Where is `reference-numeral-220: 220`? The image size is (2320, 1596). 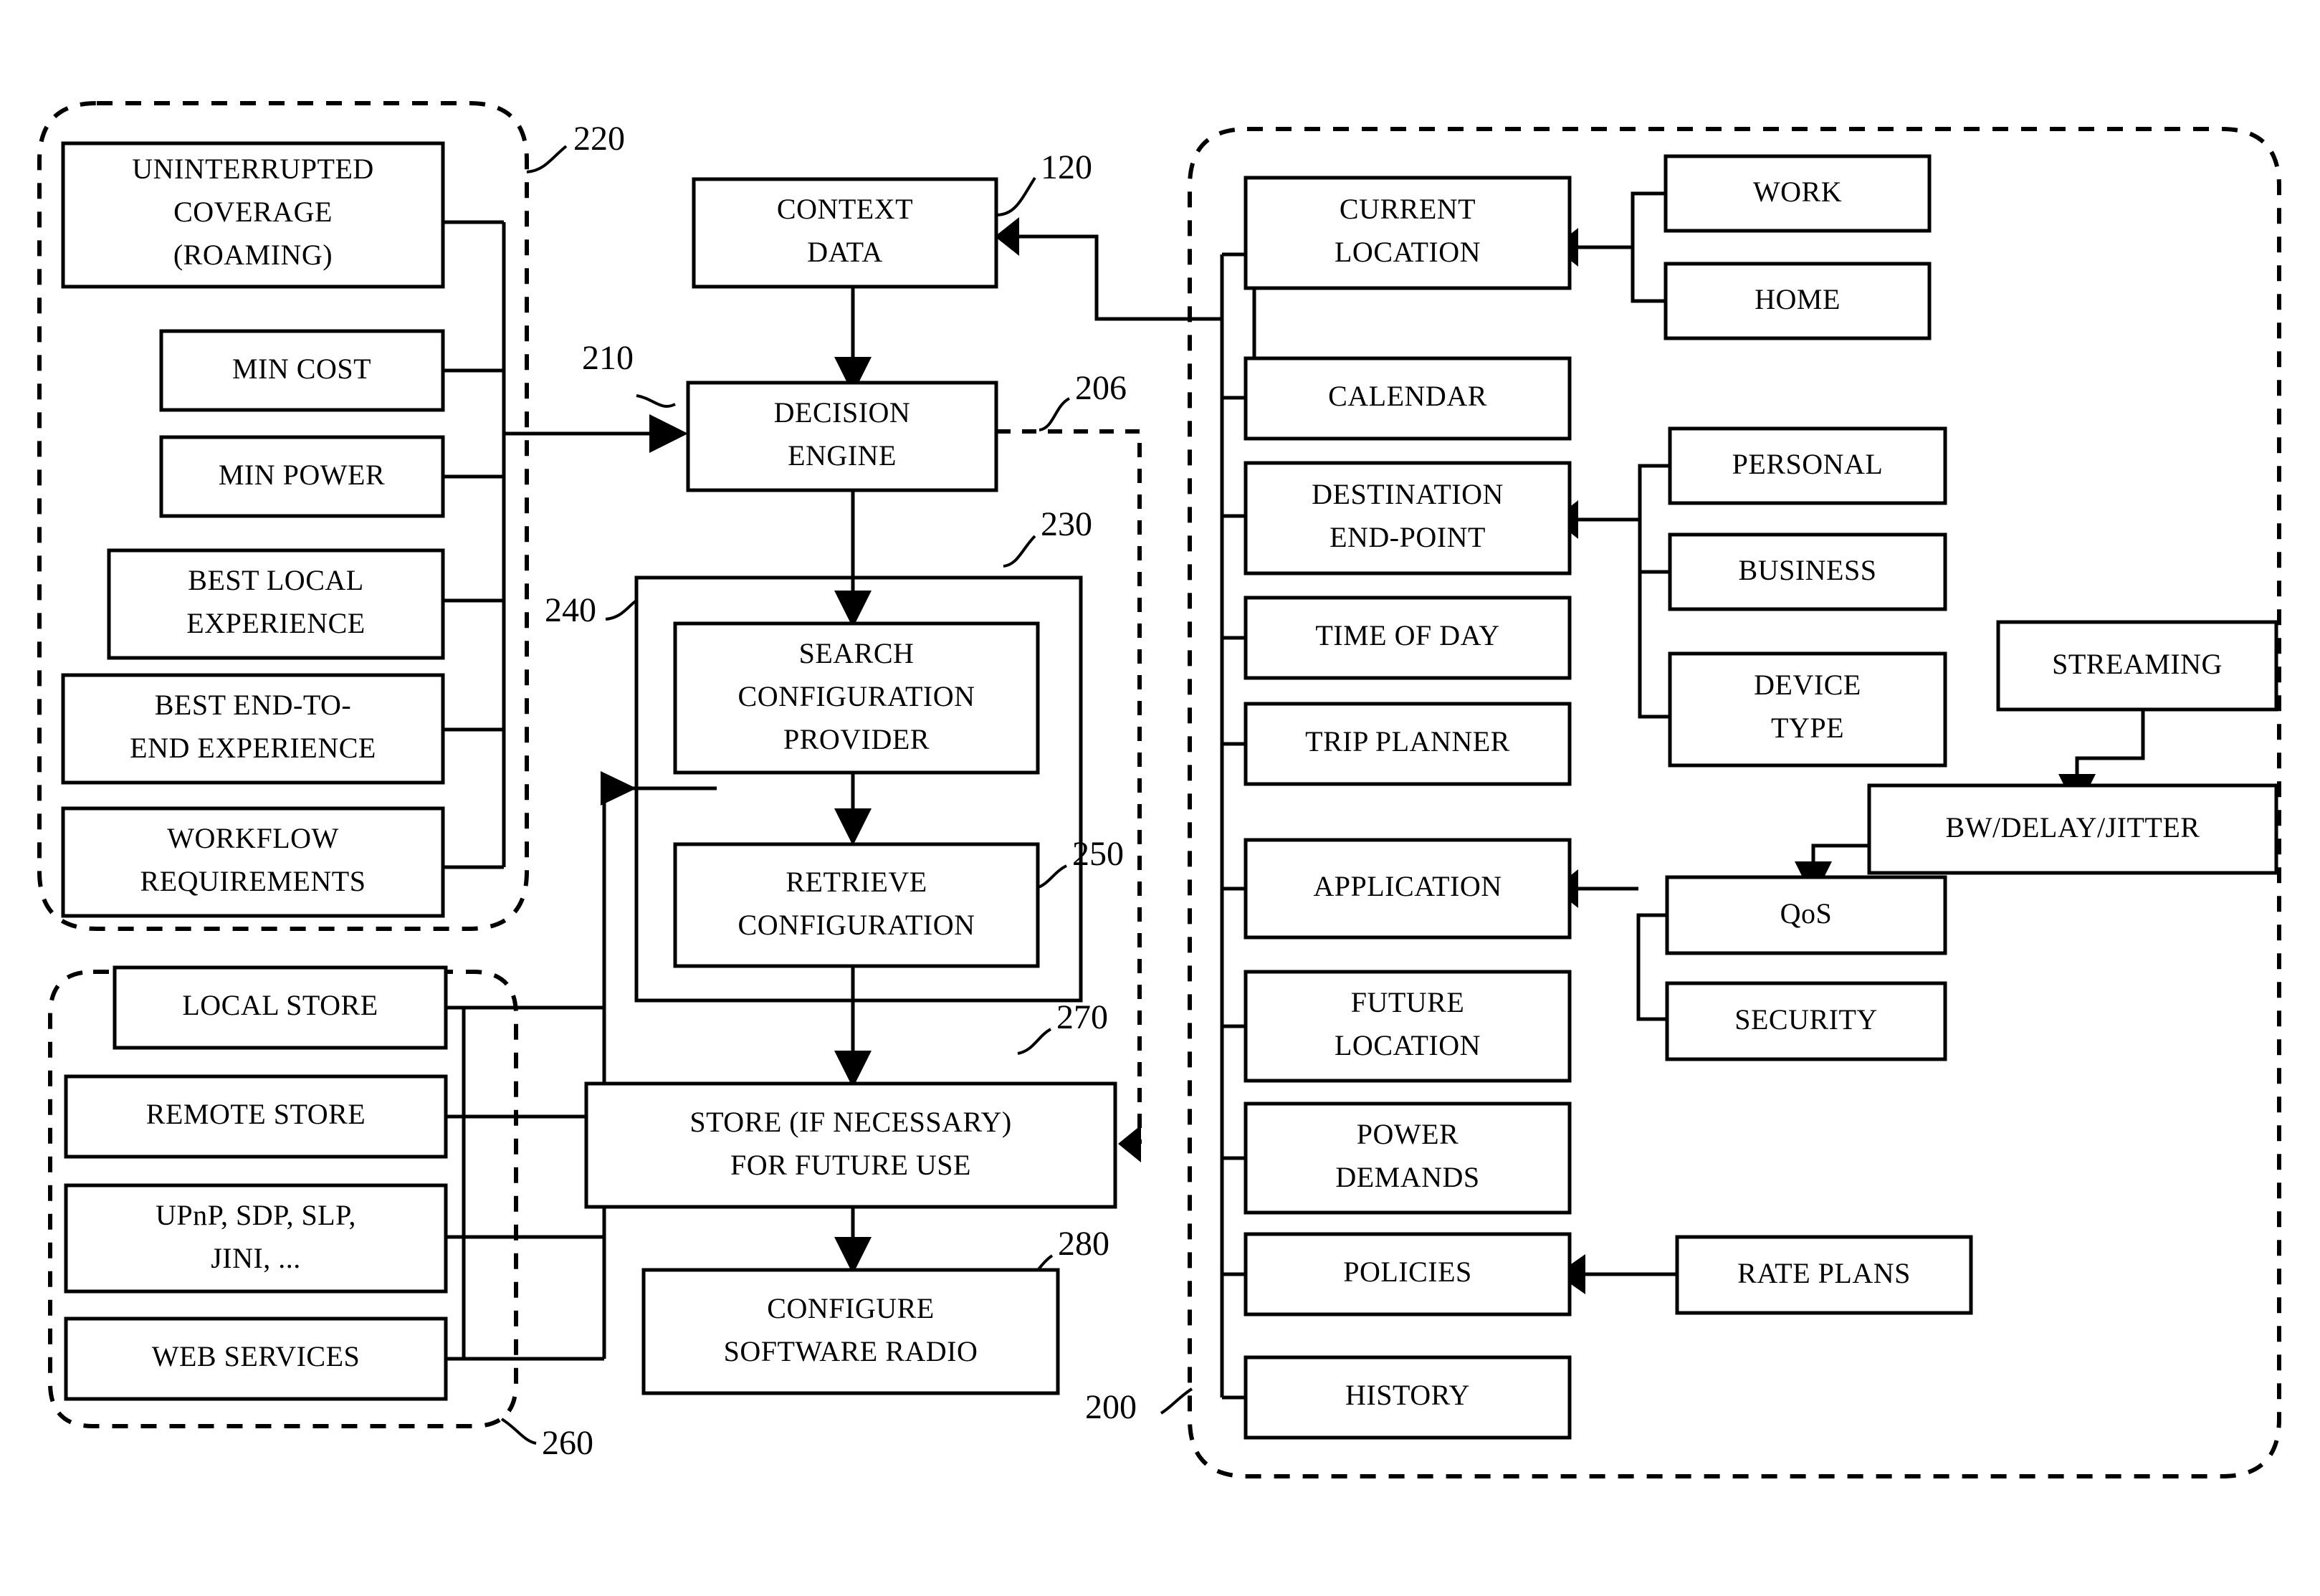
reference-numeral-220: 220 is located at coordinates (599, 139).